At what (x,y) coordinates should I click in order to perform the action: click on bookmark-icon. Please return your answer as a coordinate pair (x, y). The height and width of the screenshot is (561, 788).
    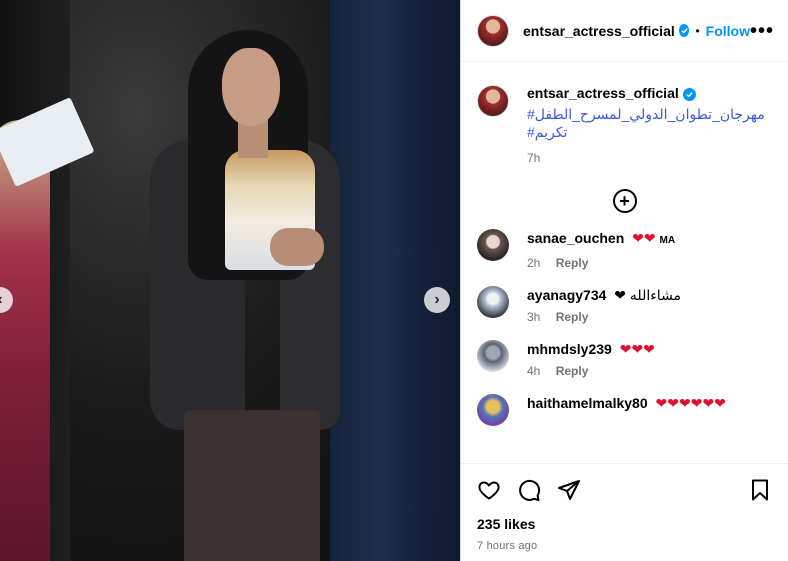
    Looking at the image, I should click on (760, 490).